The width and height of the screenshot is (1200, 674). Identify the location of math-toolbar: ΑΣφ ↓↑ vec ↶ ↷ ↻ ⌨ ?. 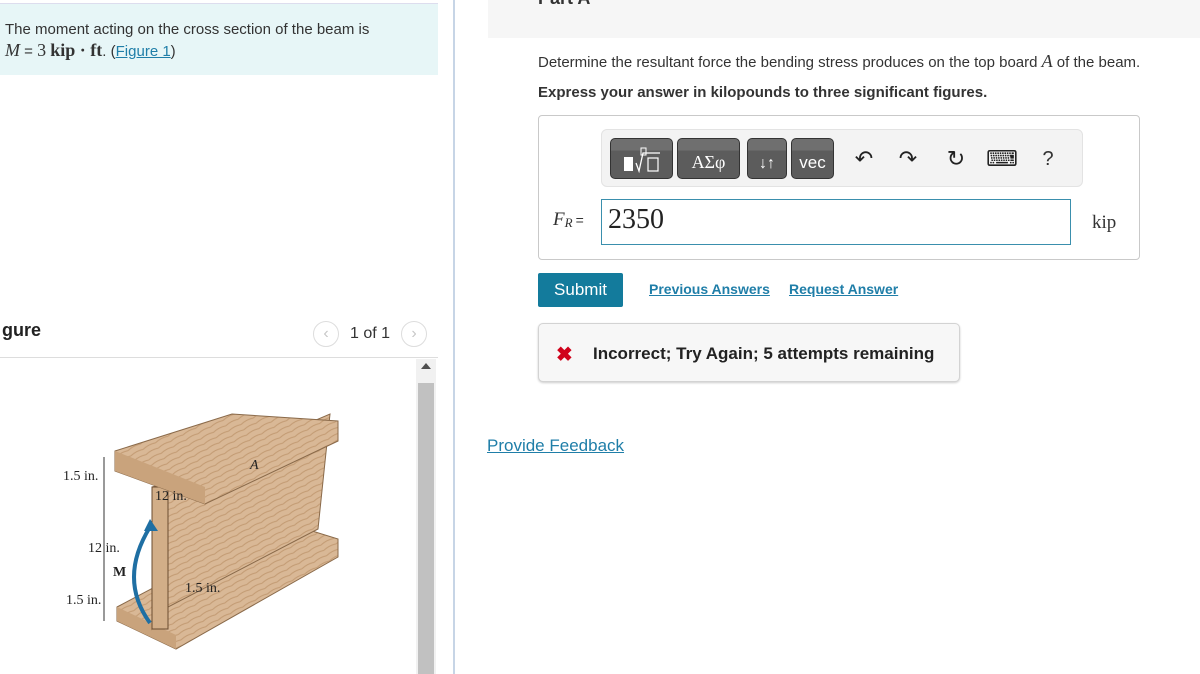
(842, 158).